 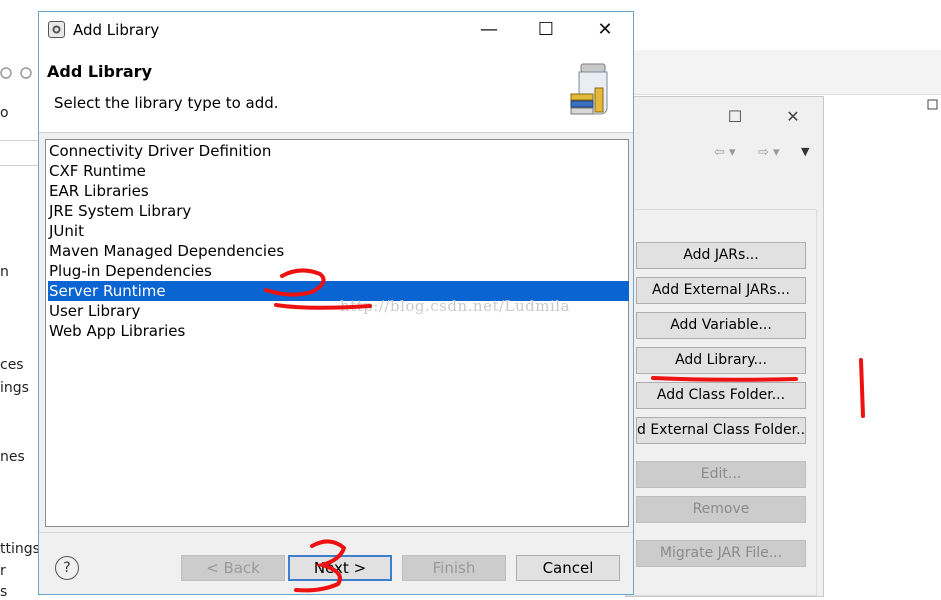 What do you see at coordinates (12, 365) in the screenshot?
I see `background-text-fragment: ces` at bounding box center [12, 365].